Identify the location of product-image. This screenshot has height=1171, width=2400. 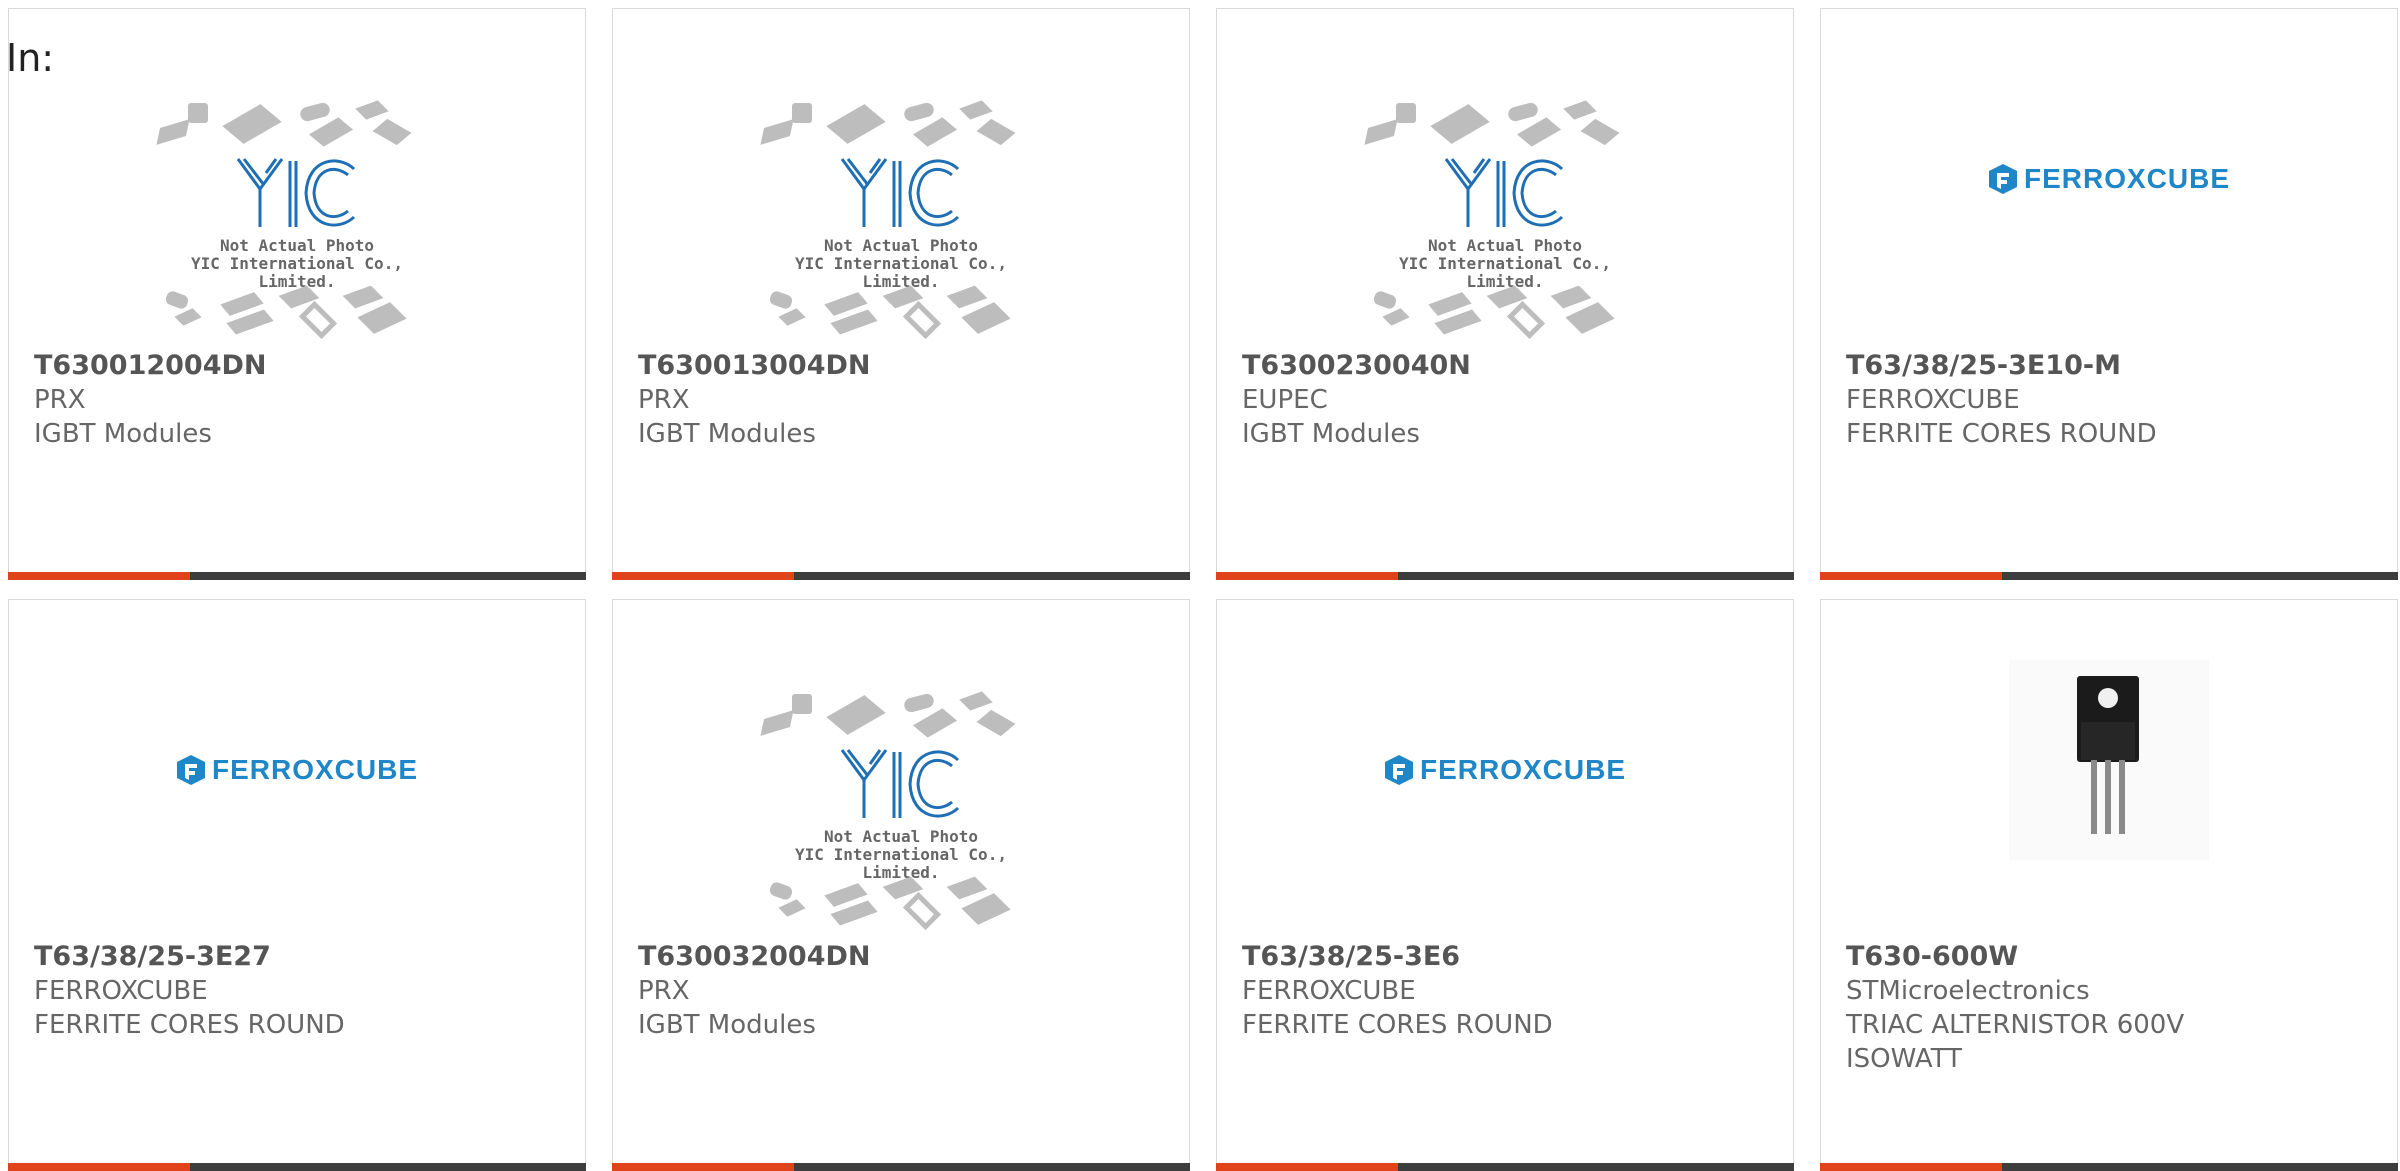
(2109, 760).